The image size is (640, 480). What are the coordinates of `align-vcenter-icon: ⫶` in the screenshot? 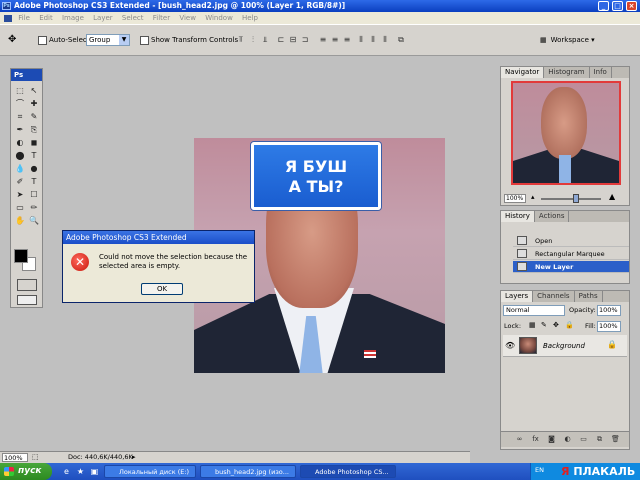 It's located at (253, 40).